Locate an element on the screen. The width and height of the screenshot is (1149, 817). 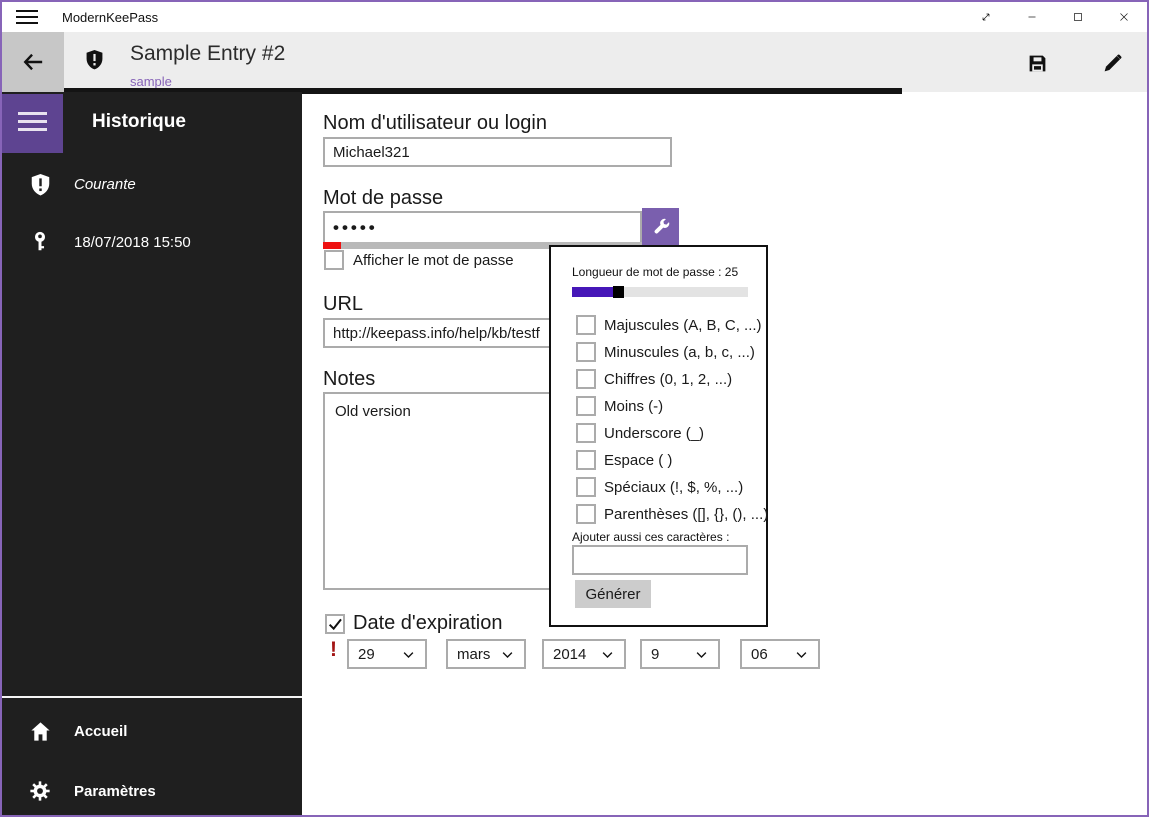
maximize-button is located at coordinates (1078, 17).